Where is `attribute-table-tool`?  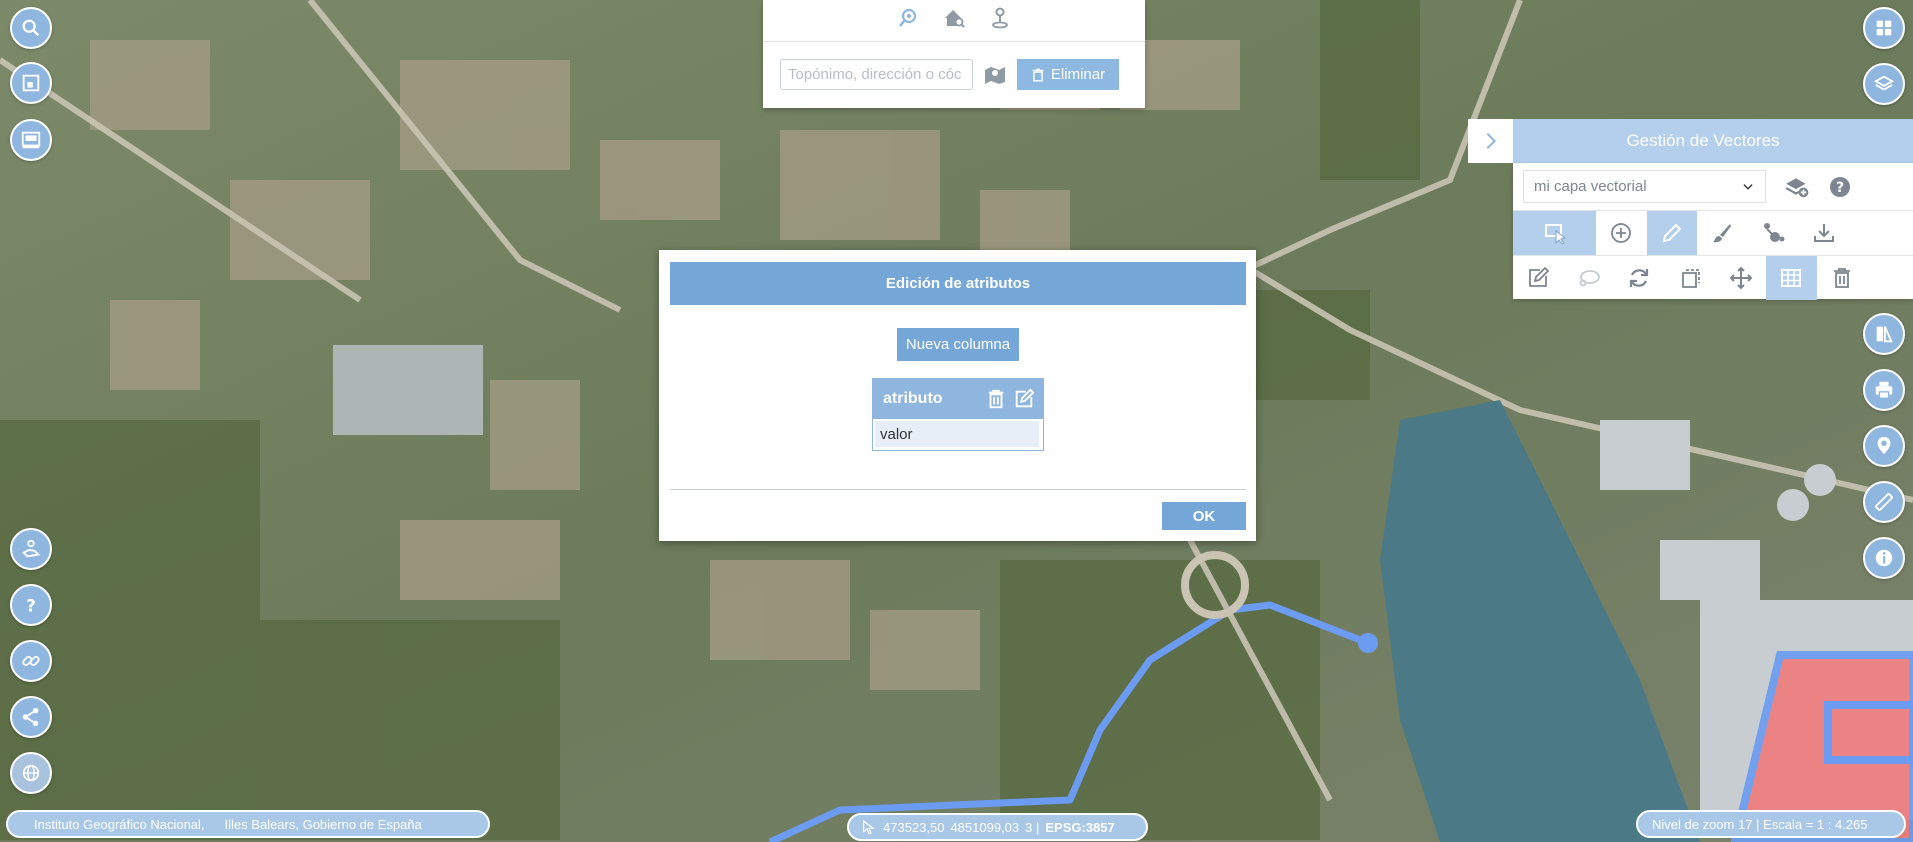 attribute-table-tool is located at coordinates (1791, 278).